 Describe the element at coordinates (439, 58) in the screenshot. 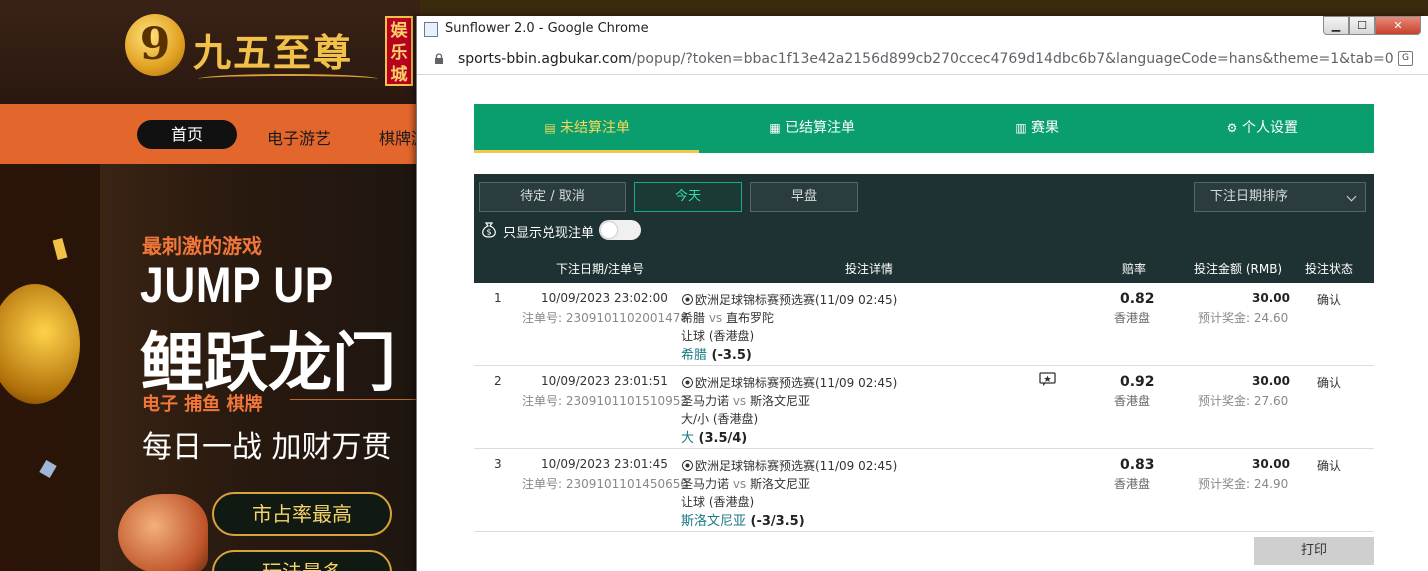

I see `lock-icon` at that location.